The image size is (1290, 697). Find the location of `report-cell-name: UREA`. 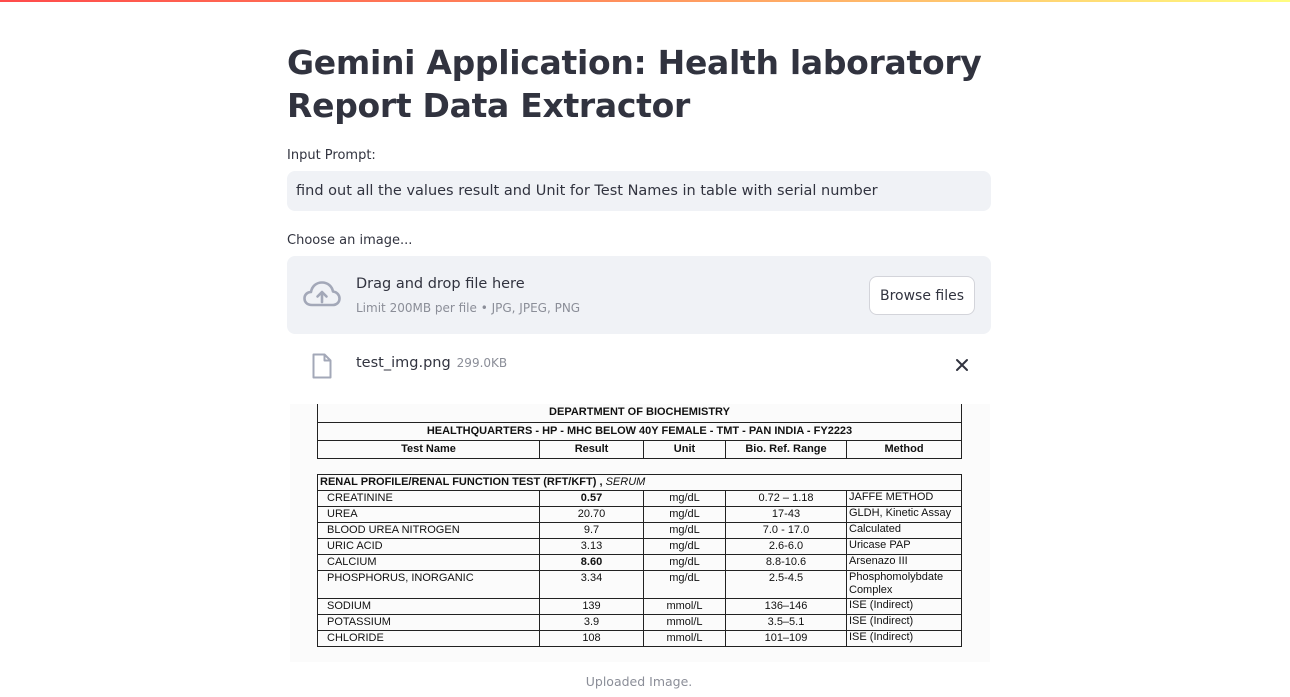

report-cell-name: UREA is located at coordinates (428, 514).